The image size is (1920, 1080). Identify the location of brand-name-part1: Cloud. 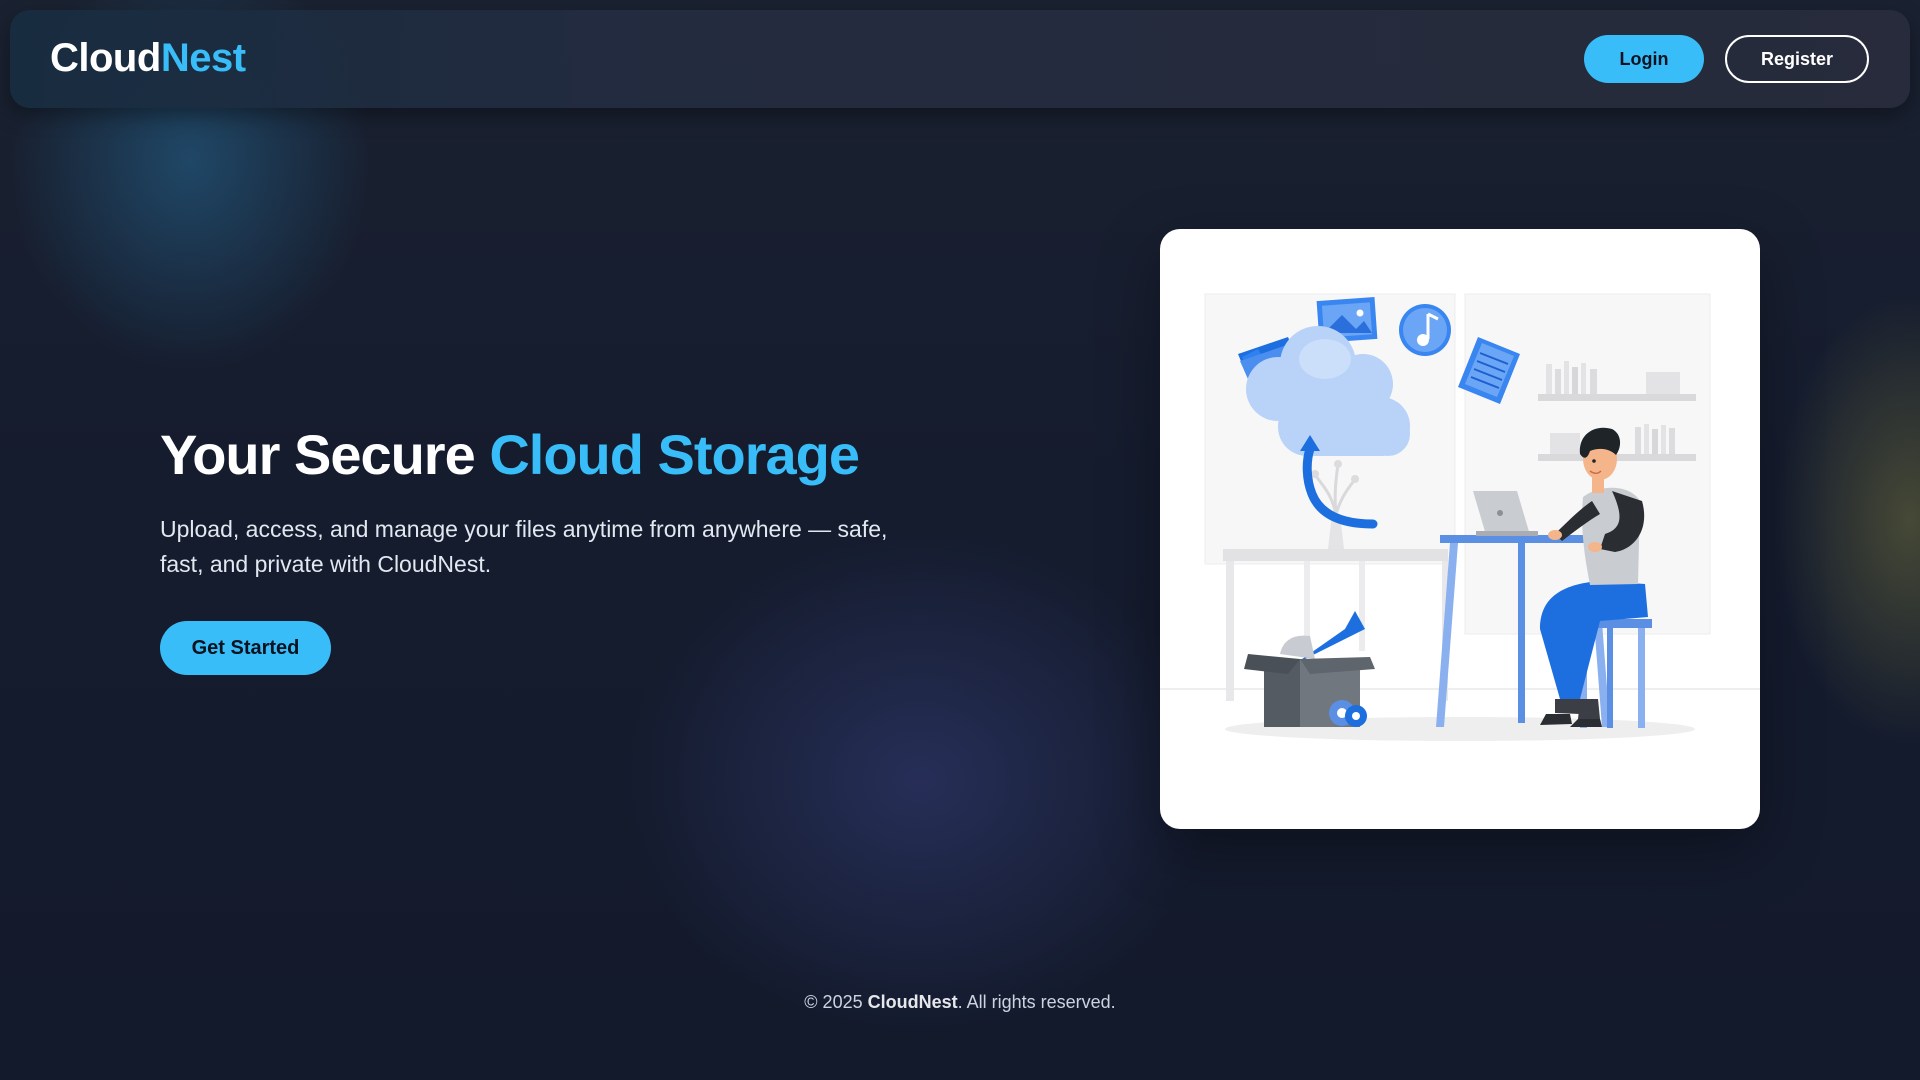
(105, 58).